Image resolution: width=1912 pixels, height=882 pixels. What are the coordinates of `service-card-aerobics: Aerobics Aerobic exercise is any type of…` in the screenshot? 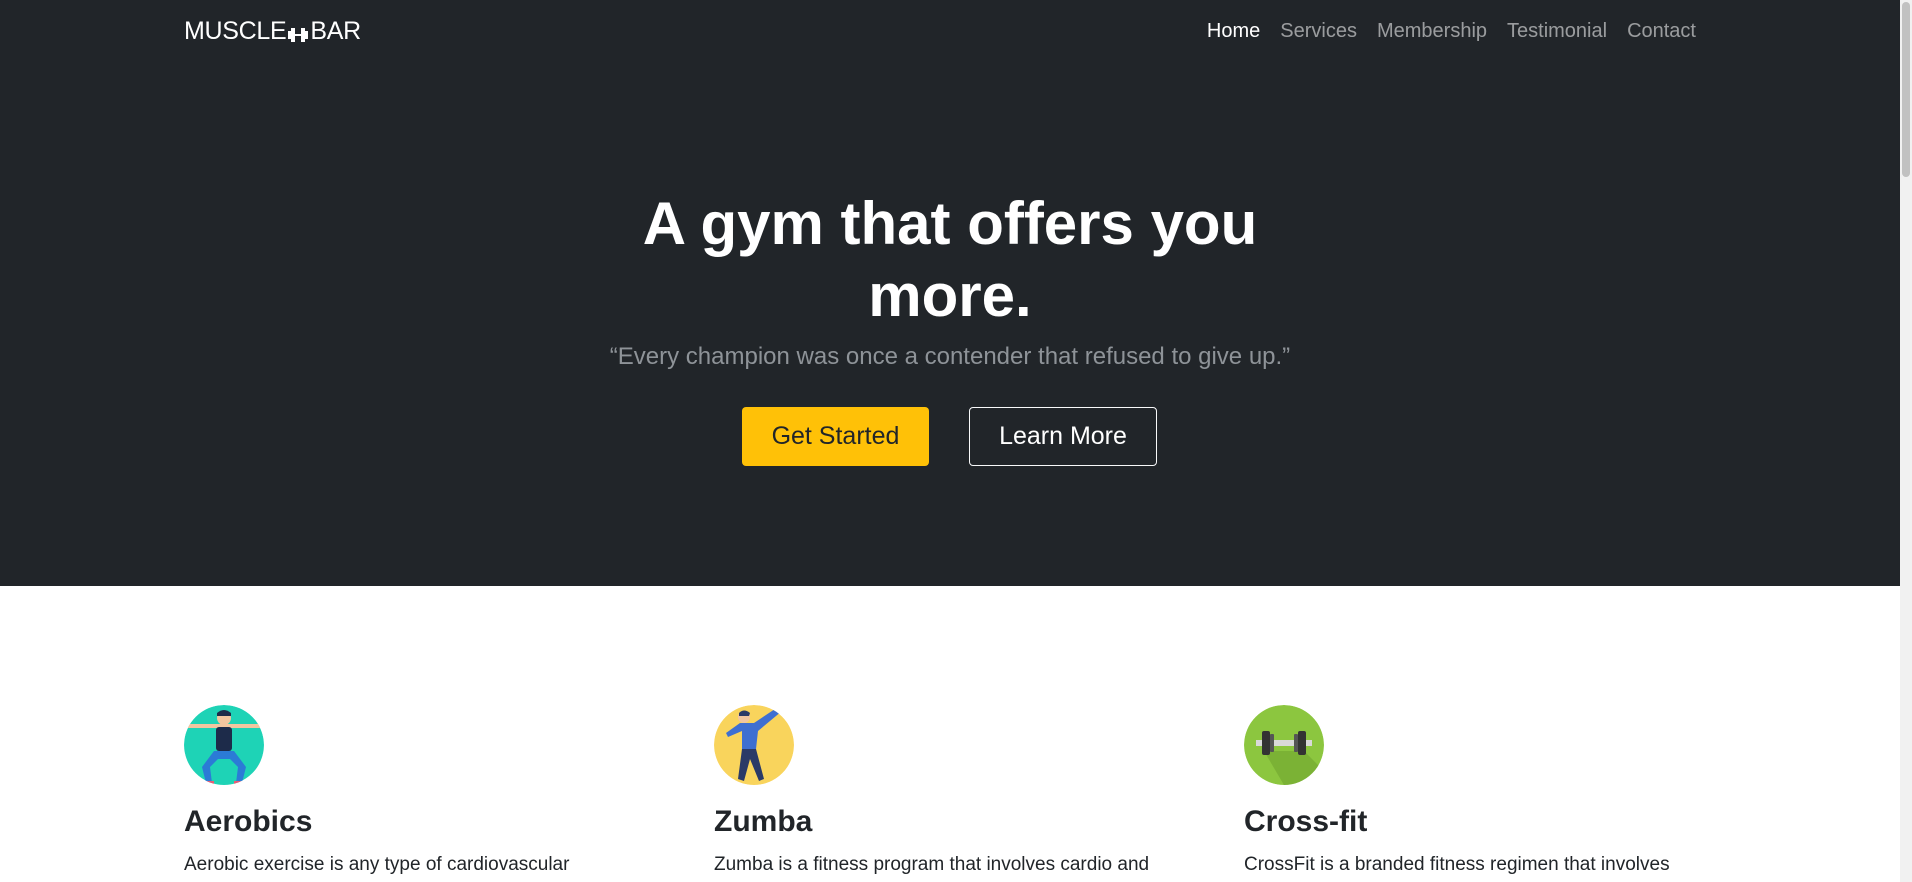 It's located at (424, 791).